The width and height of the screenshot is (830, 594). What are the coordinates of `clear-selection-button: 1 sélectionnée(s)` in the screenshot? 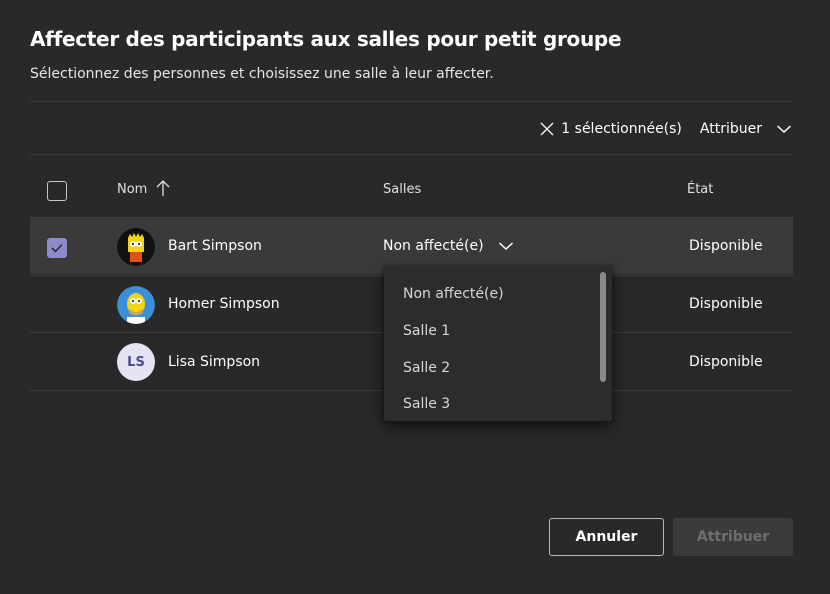 It's located at (610, 129).